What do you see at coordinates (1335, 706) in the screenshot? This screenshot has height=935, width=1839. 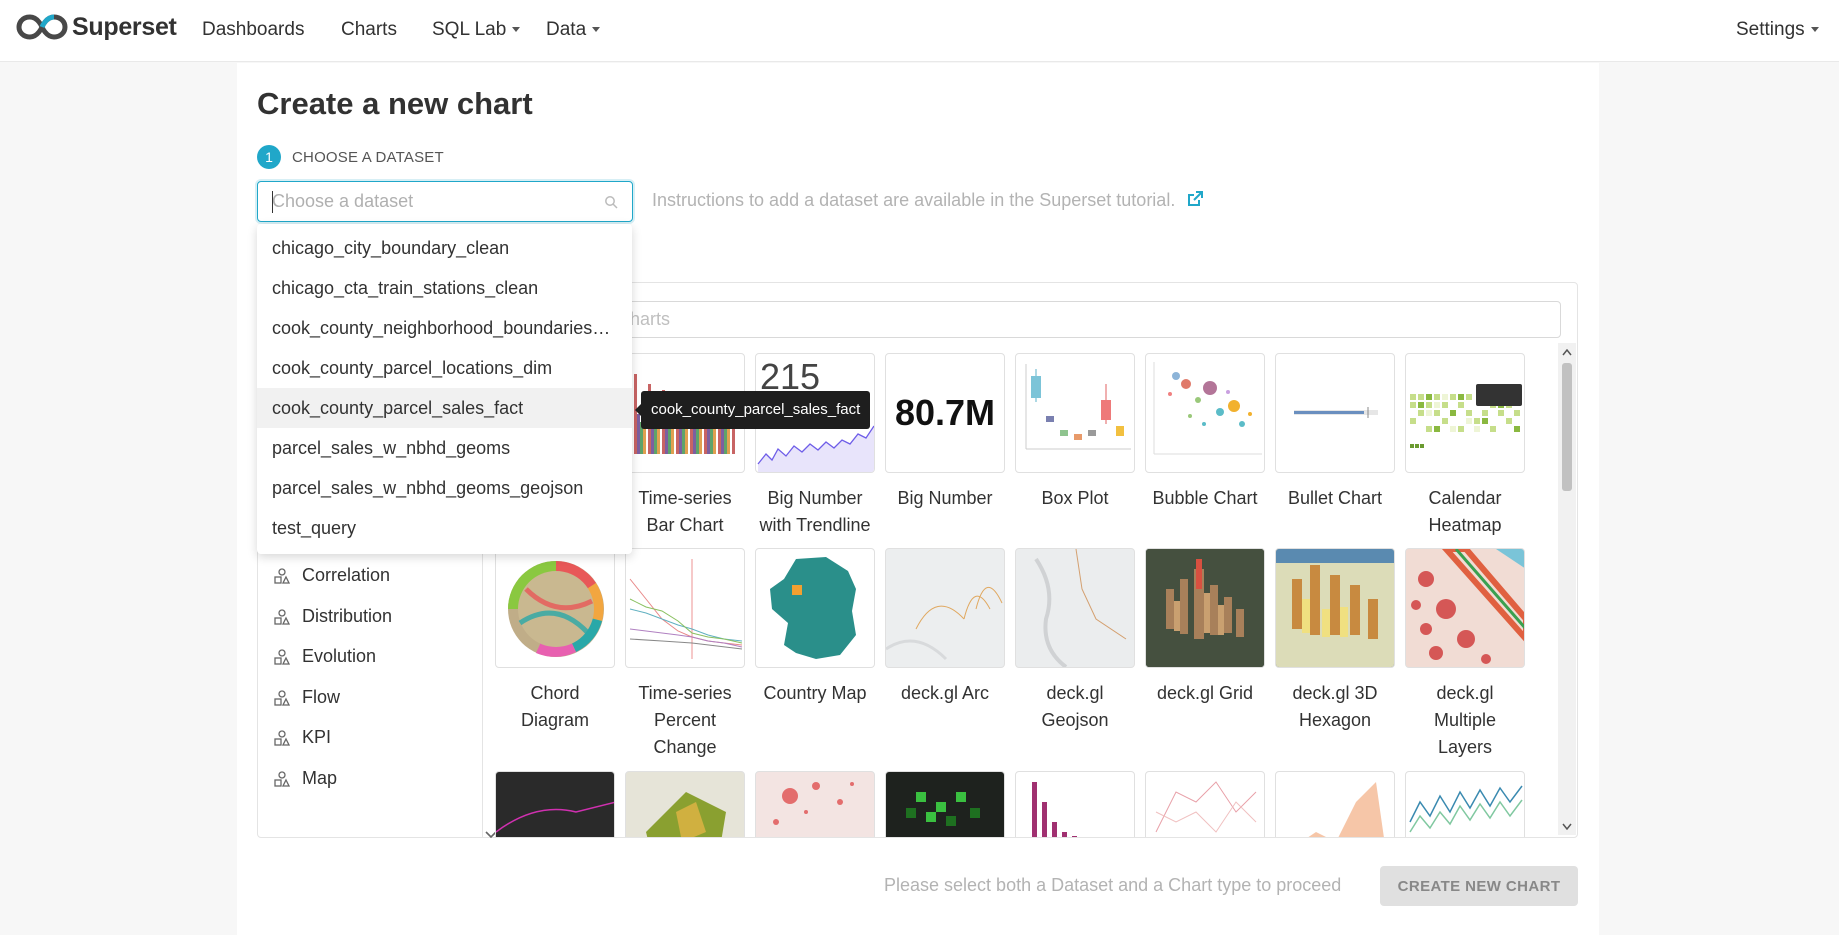 I see `chart-tile-label: deck.gl 3D Hexagon` at bounding box center [1335, 706].